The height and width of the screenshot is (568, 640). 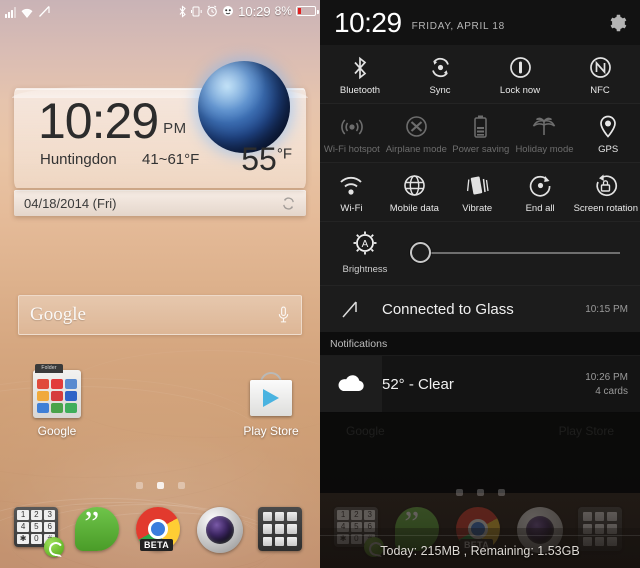 What do you see at coordinates (414, 192) in the screenshot?
I see `qs-tile-mobile-data: Mobile data` at bounding box center [414, 192].